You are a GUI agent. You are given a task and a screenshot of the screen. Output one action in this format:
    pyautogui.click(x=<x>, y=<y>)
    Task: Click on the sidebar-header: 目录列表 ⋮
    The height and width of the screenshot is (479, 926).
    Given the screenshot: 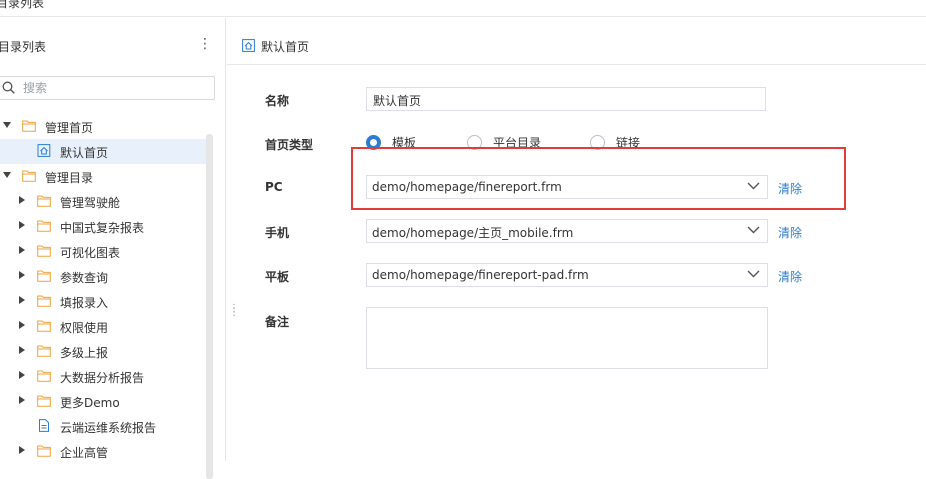 What is the action you would take?
    pyautogui.click(x=113, y=45)
    